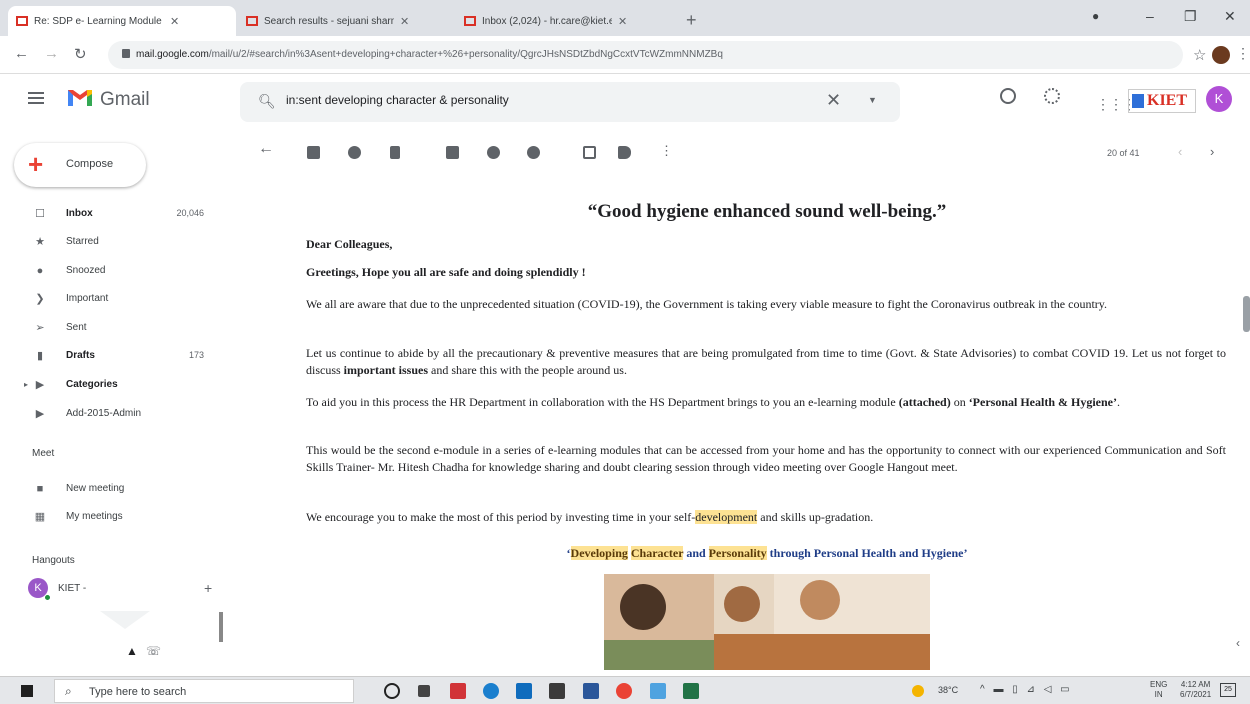  What do you see at coordinates (344, 21) in the screenshot?
I see `browser-tab-2: Search results - sejuani sharma ✕` at bounding box center [344, 21].